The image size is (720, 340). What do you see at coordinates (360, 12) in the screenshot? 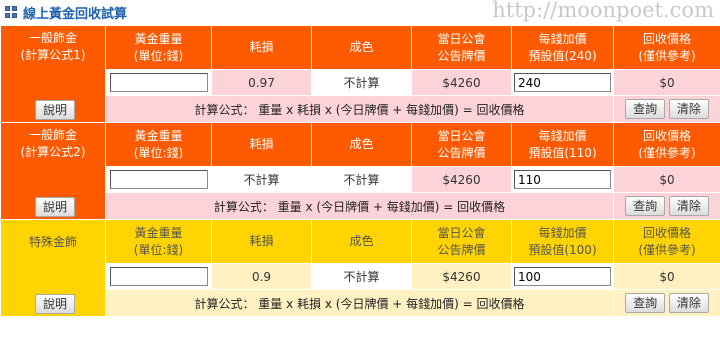
I see `title-bar: 線上黃金回收試算 http://moonpoet.com` at bounding box center [360, 12].